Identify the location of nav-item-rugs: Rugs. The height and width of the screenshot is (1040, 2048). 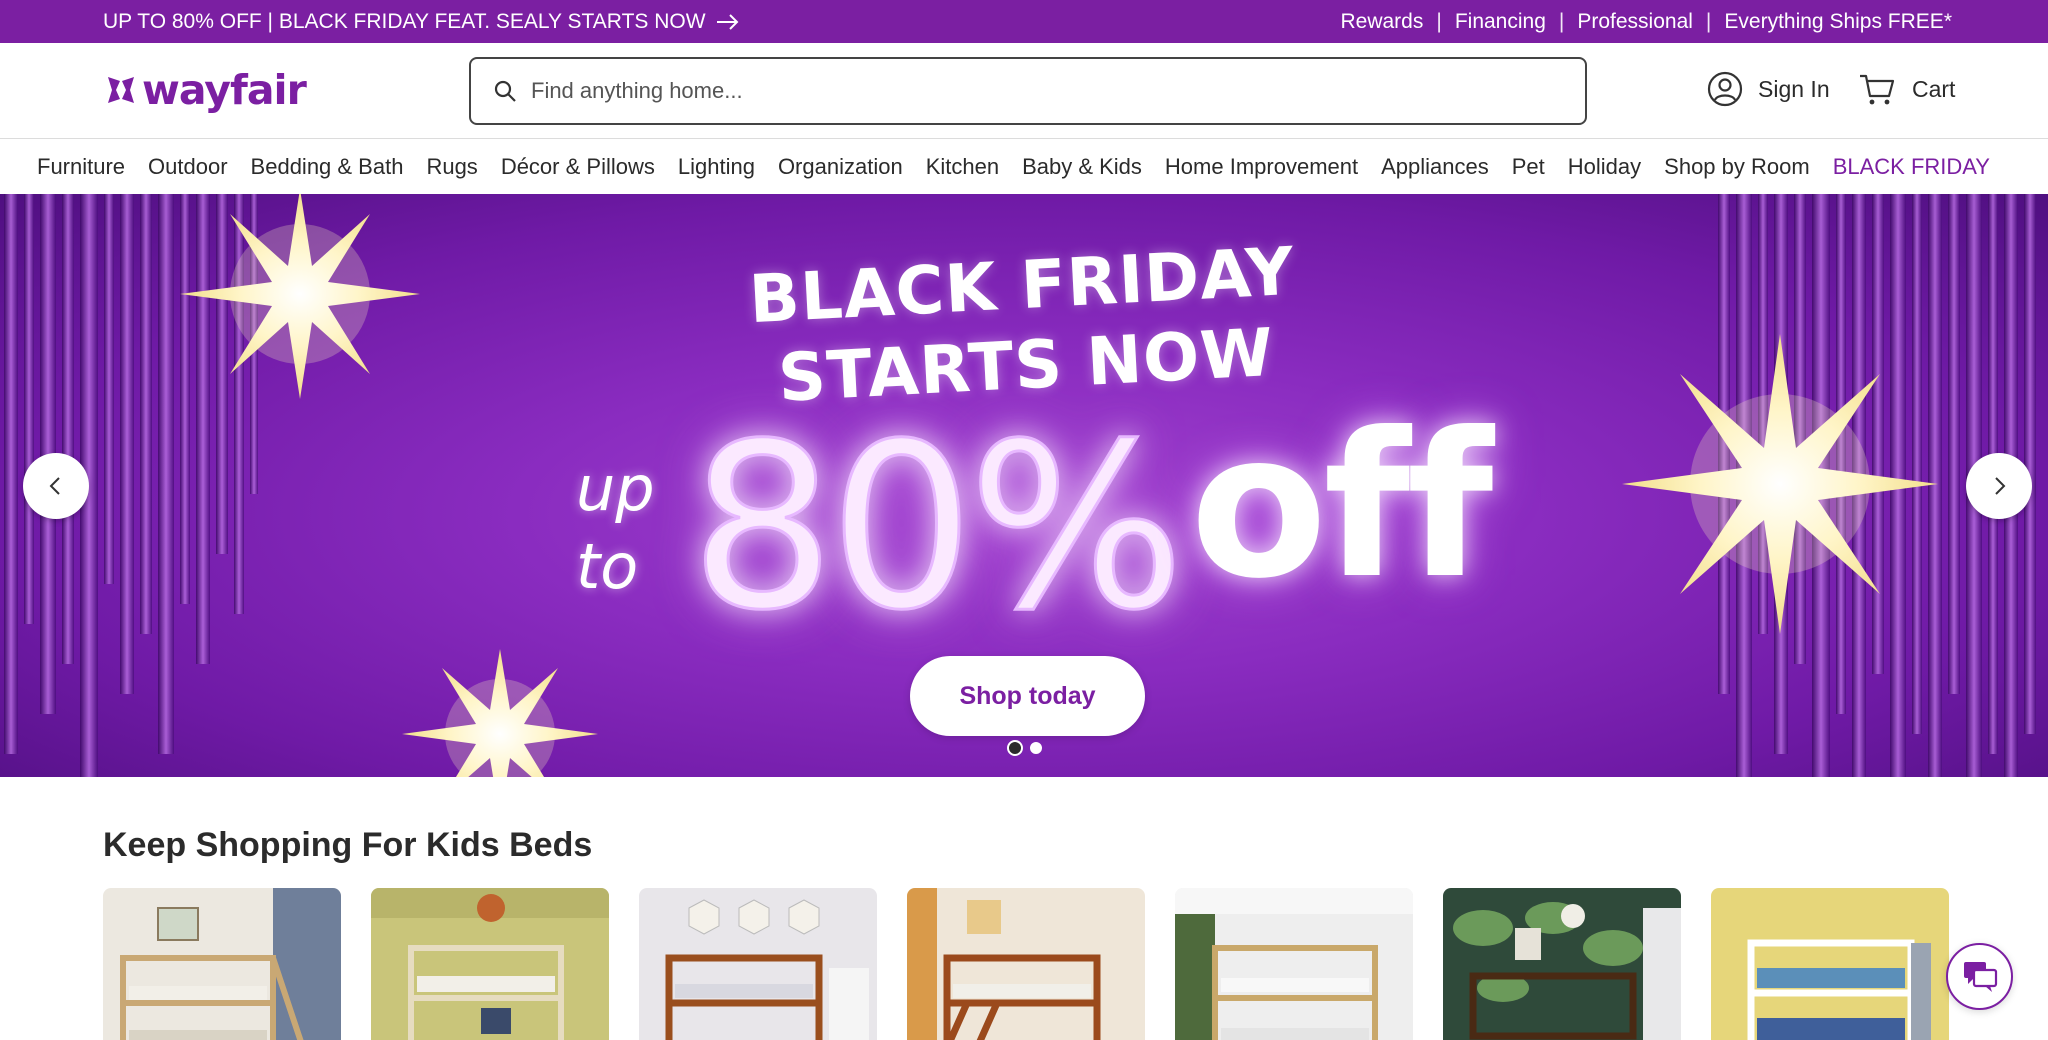
(451, 167).